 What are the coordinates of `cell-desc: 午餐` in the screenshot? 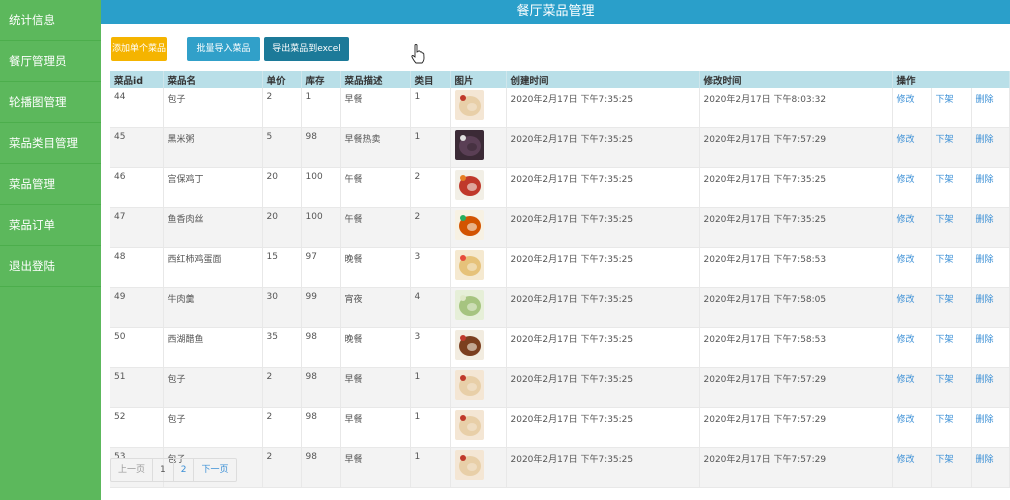 It's located at (375, 227).